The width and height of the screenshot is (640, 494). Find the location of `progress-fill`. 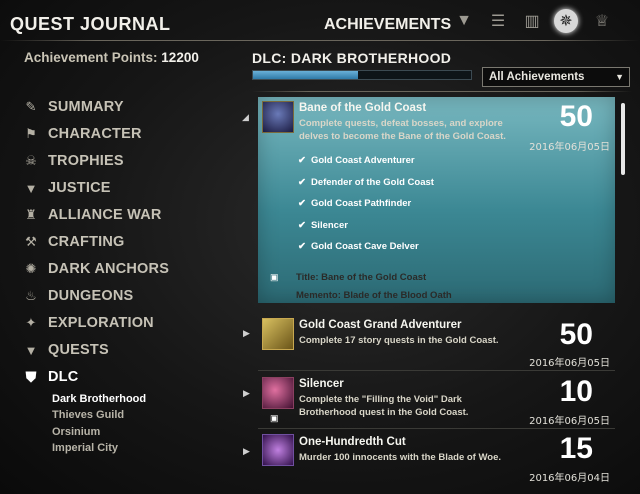

progress-fill is located at coordinates (305, 75).